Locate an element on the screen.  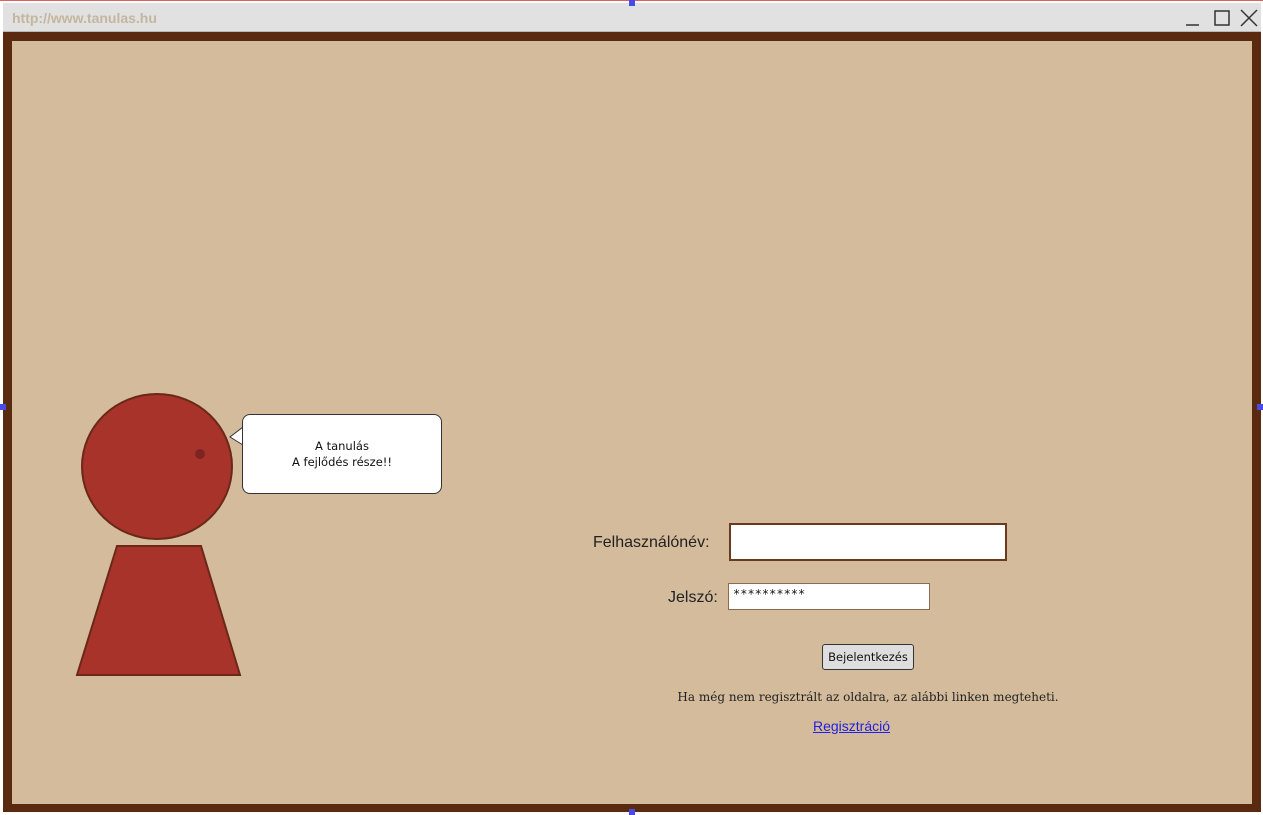
login-button: Bejelentkezés is located at coordinates (868, 657).